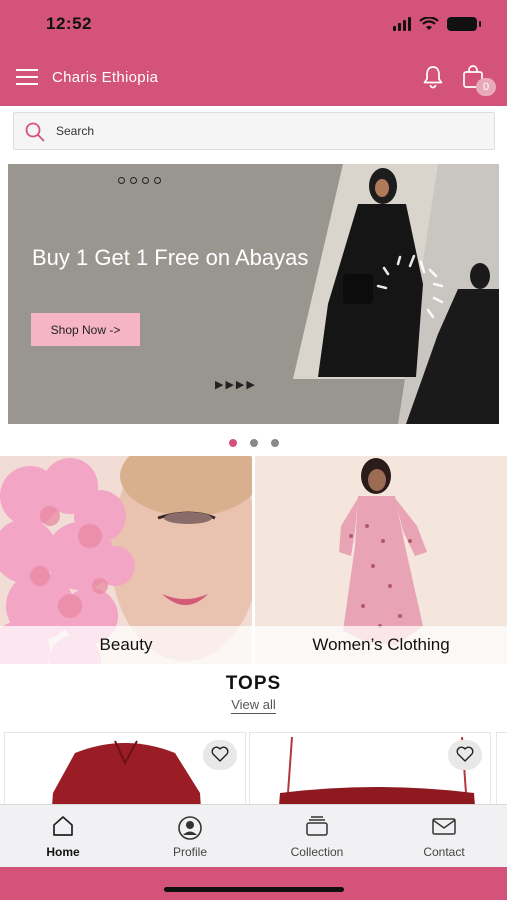  Describe the element at coordinates (139, 180) in the screenshot. I see `banner-decor-dots` at that location.